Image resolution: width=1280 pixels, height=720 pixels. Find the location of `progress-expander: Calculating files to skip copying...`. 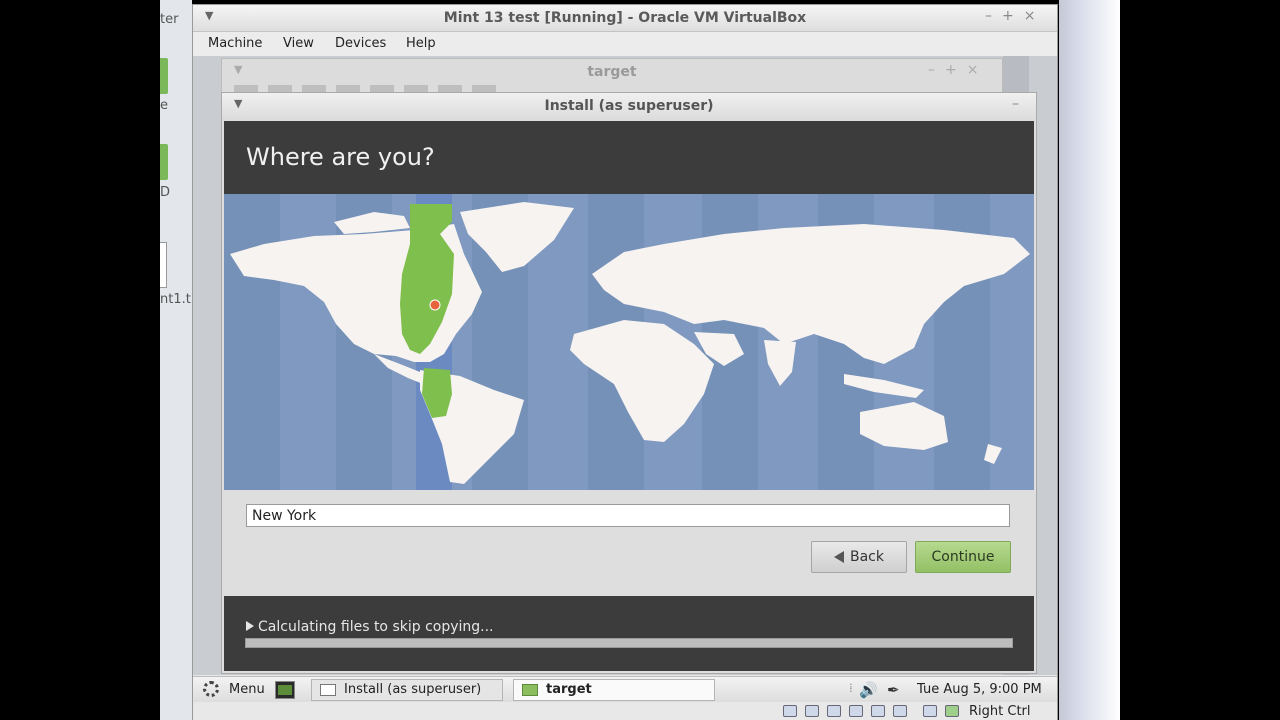

progress-expander: Calculating files to skip copying... is located at coordinates (370, 627).